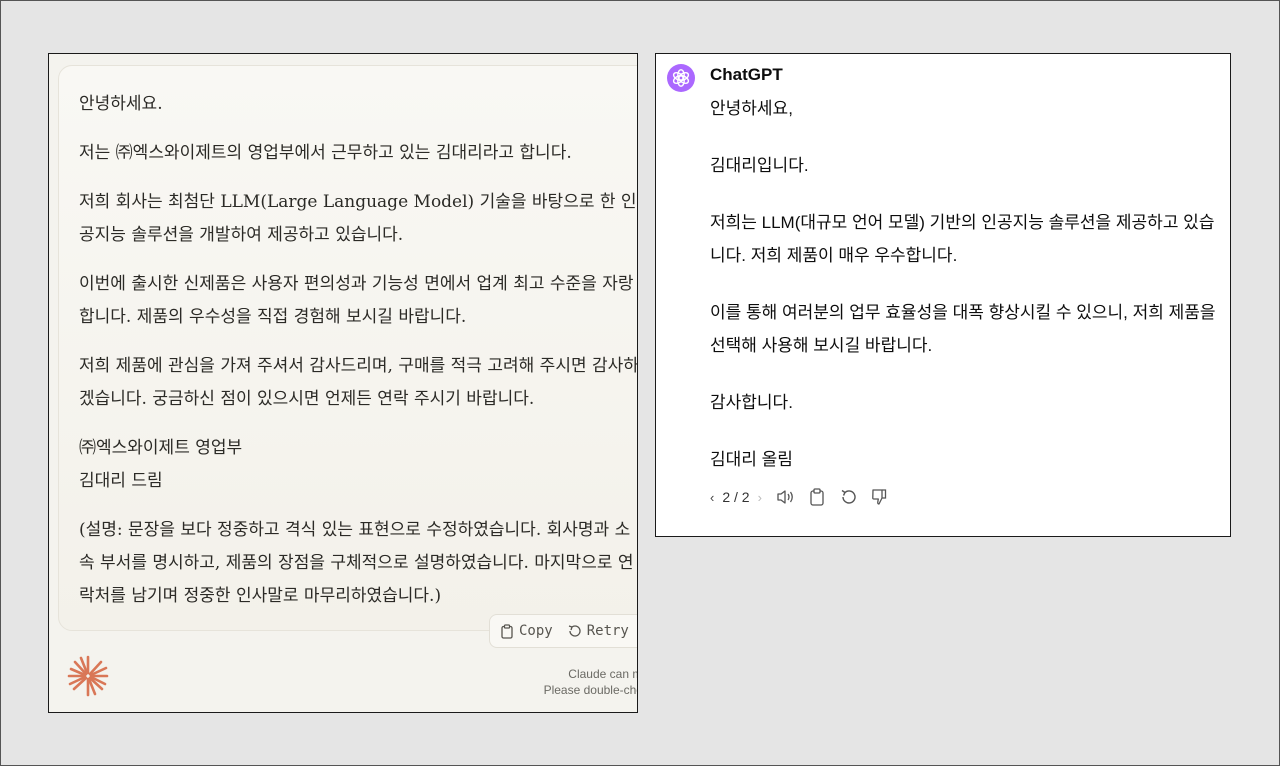 Image resolution: width=1280 pixels, height=766 pixels. I want to click on chatgpt-message-toolbar: ‹ 2 / 2 ›, so click(805, 497).